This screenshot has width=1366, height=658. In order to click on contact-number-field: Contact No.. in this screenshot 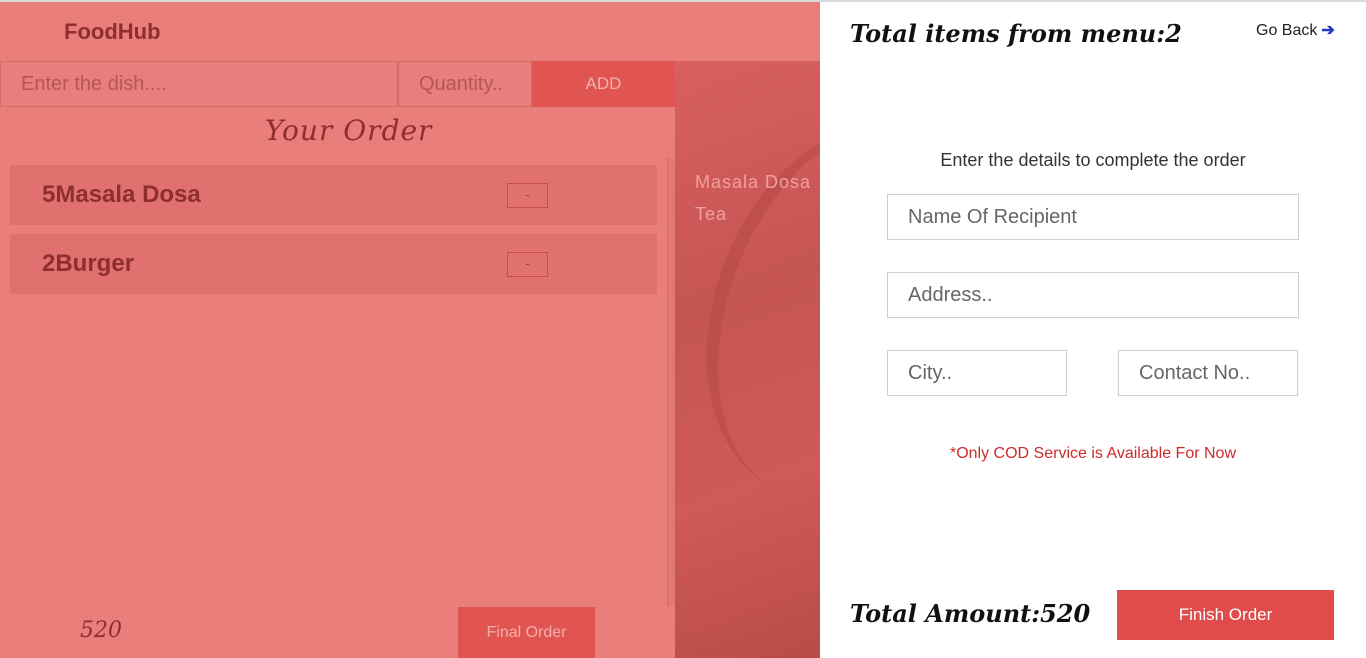, I will do `click(1208, 373)`.